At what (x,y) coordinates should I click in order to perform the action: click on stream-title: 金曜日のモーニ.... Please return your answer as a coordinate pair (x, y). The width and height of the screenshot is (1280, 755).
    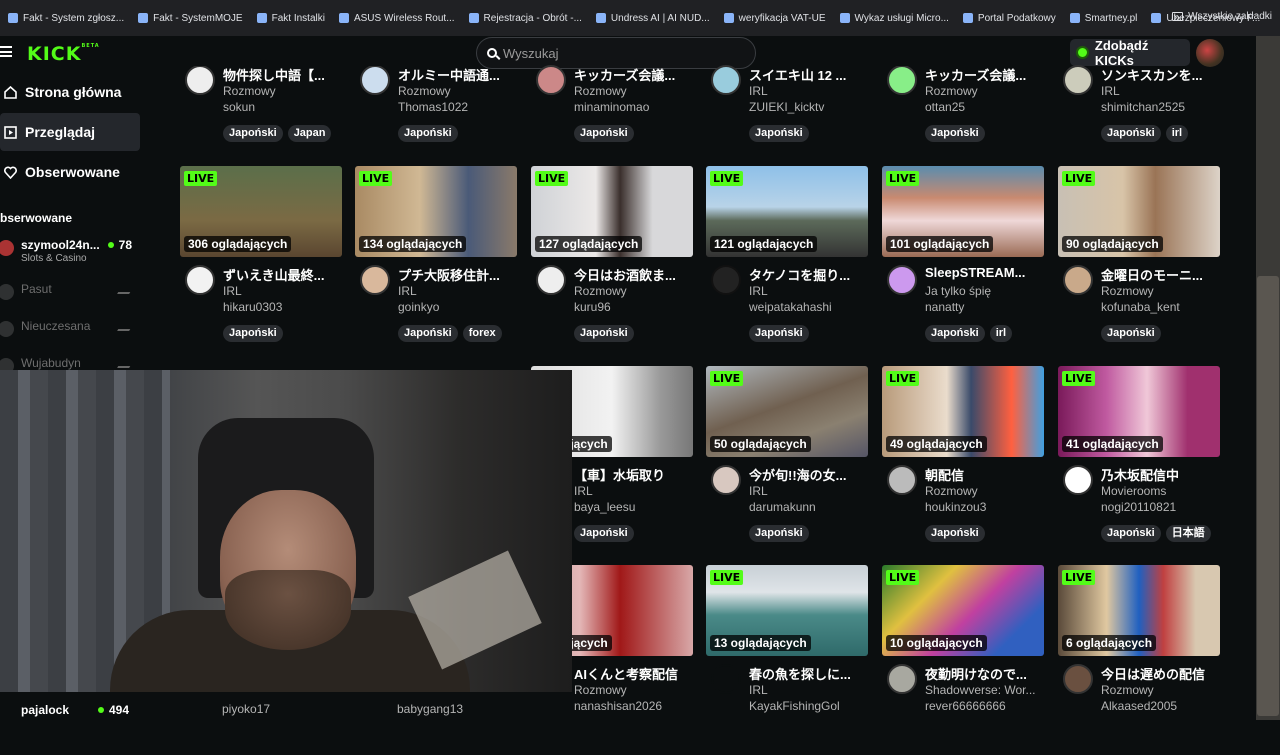
    Looking at the image, I should click on (1159, 274).